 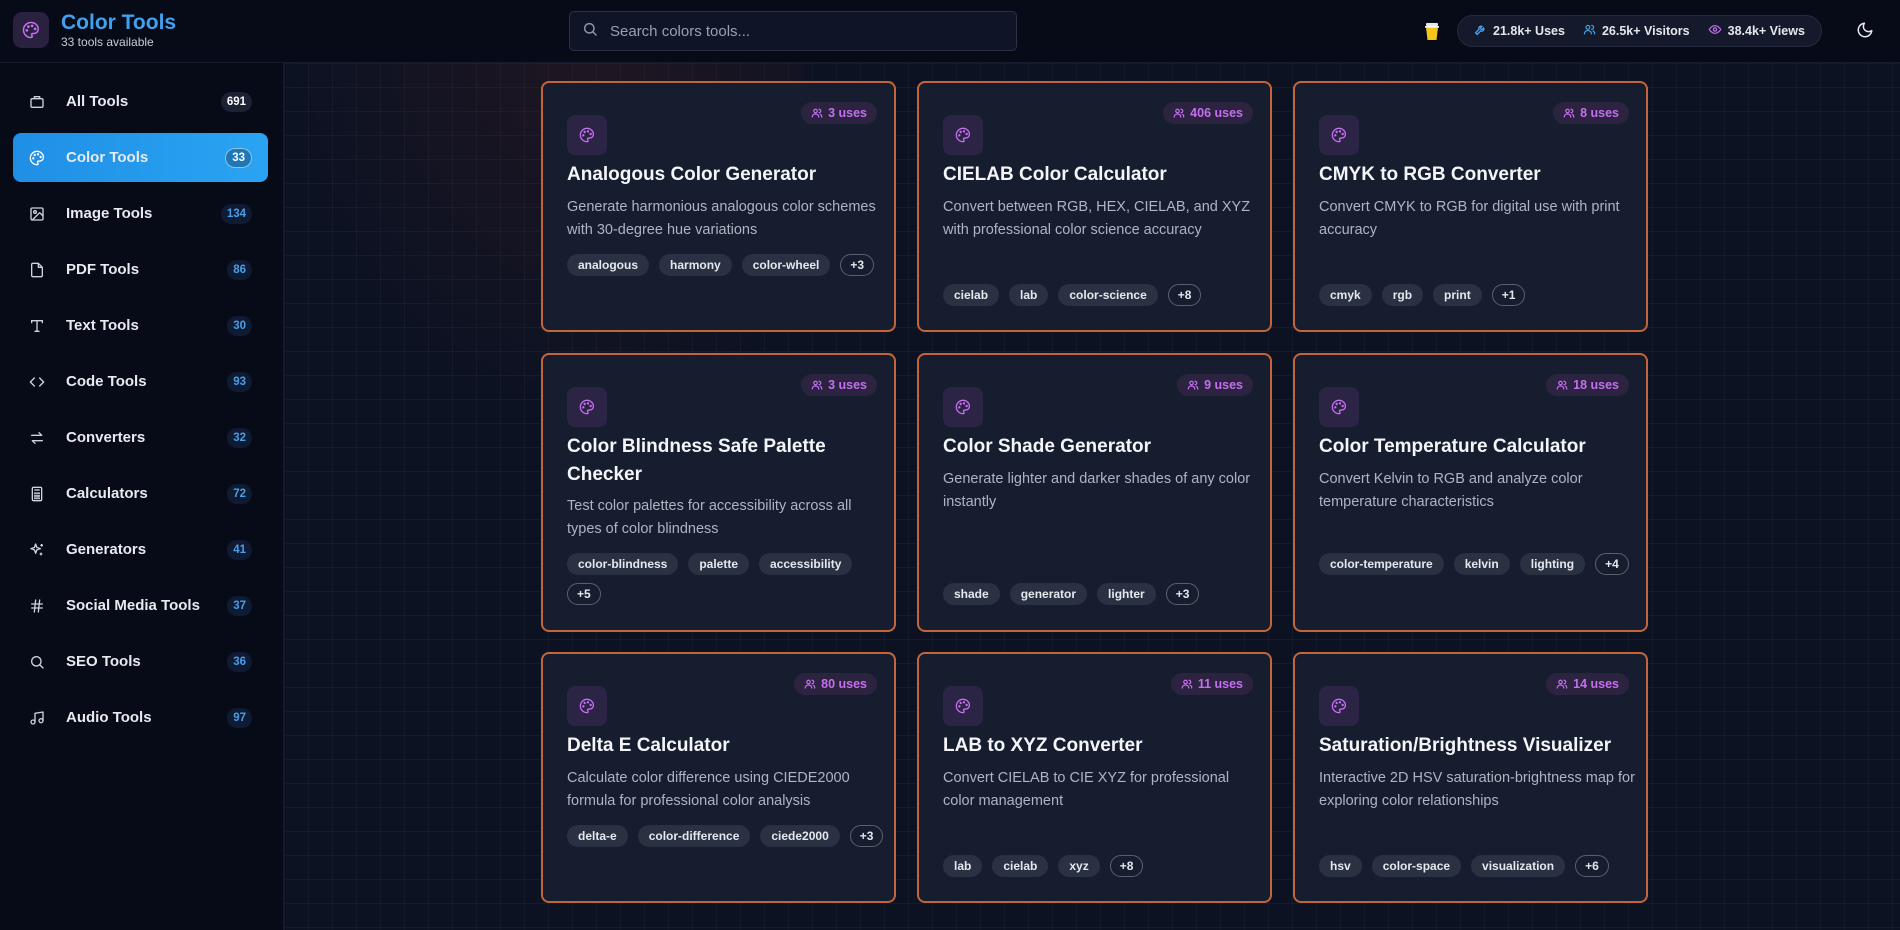 I want to click on tag: shade, so click(x=971, y=594).